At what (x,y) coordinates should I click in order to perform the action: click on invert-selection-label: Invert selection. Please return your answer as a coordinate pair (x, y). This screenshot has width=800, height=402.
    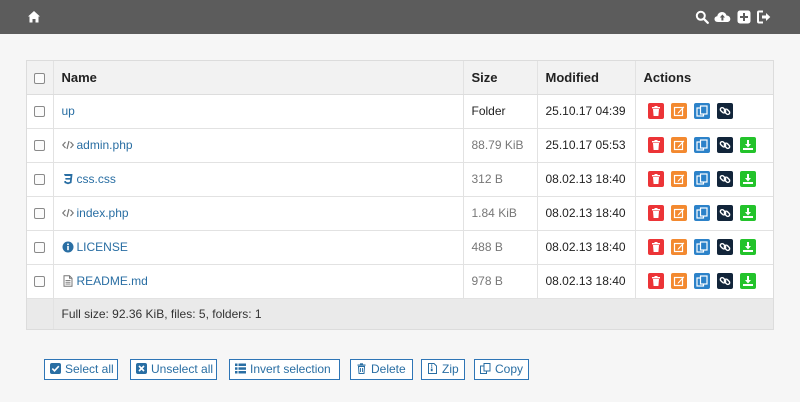
    Looking at the image, I should click on (290, 369).